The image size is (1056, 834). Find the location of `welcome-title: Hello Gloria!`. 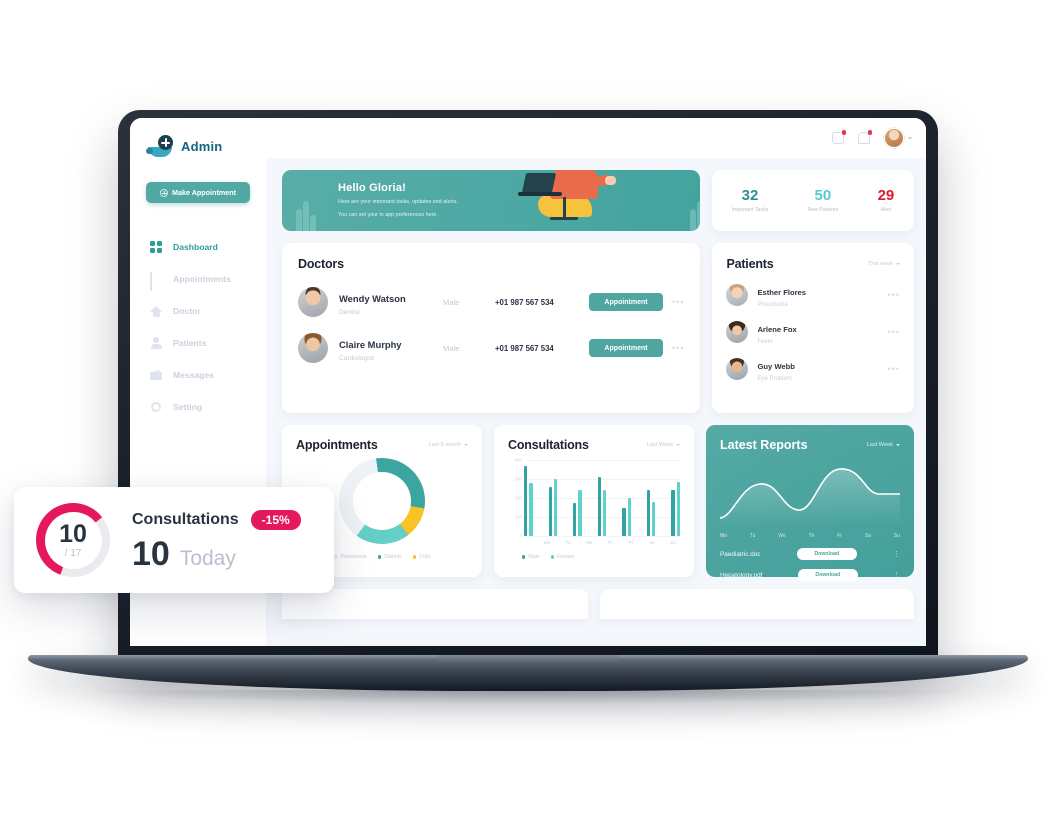

welcome-title: Hello Gloria! is located at coordinates (372, 188).